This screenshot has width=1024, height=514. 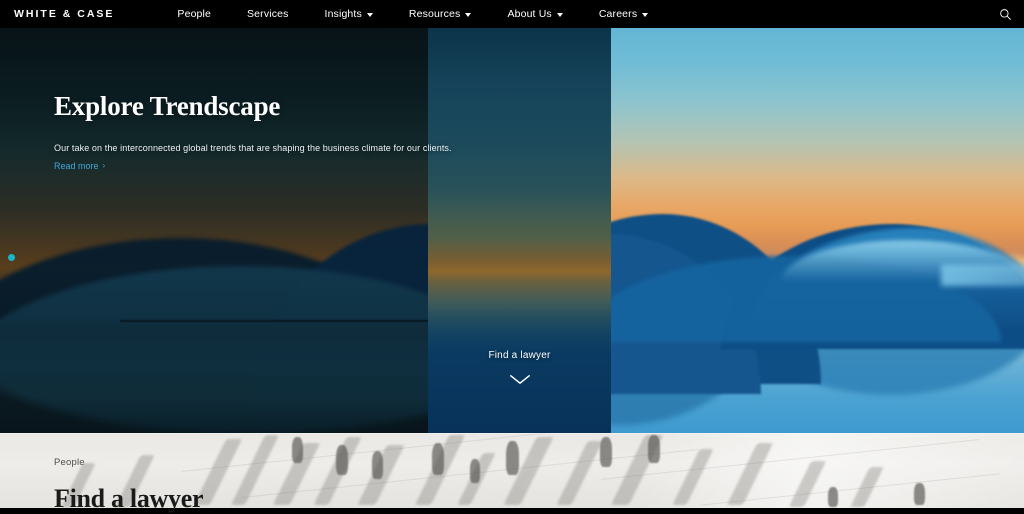 What do you see at coordinates (618, 14) in the screenshot?
I see `nav-item-label: Careers` at bounding box center [618, 14].